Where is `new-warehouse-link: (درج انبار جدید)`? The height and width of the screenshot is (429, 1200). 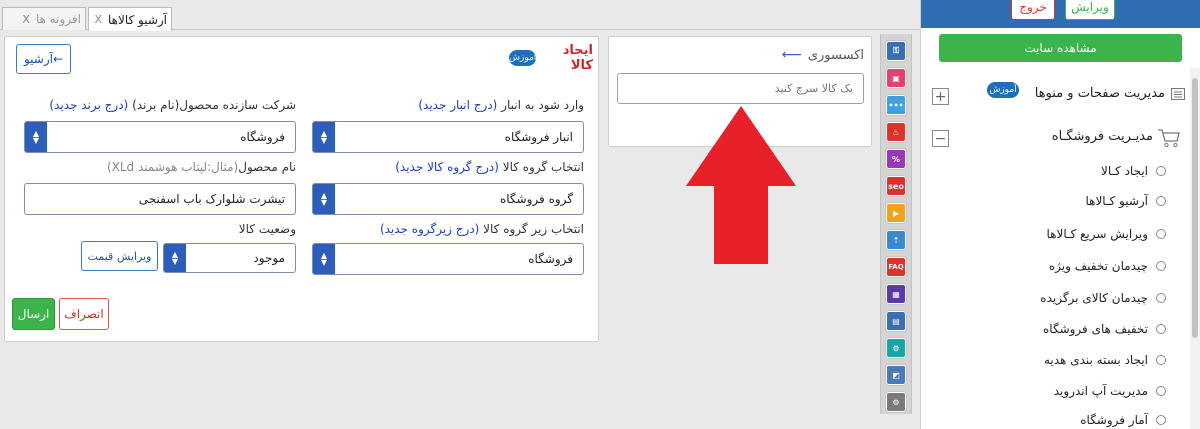 new-warehouse-link: (درج انبار جدید) is located at coordinates (457, 105).